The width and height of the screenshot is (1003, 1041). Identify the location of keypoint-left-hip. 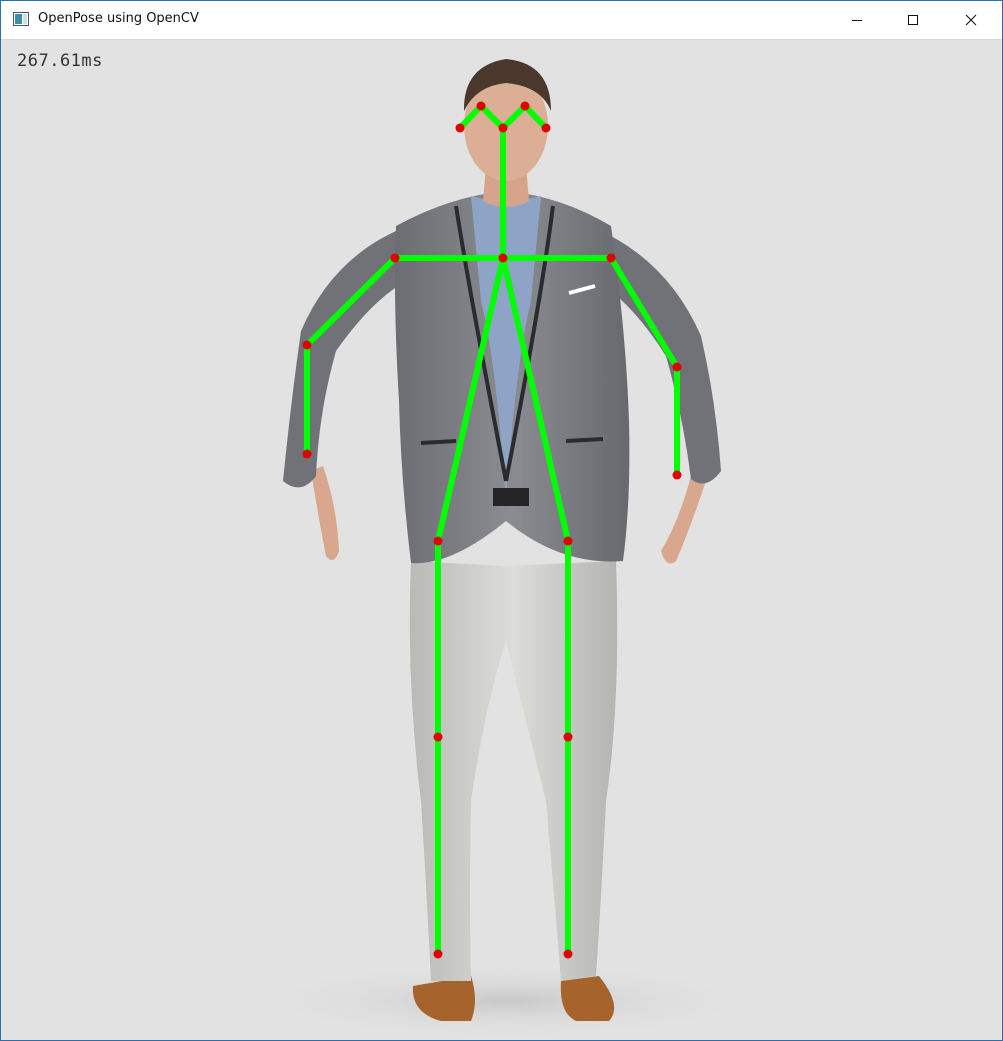
(568, 541).